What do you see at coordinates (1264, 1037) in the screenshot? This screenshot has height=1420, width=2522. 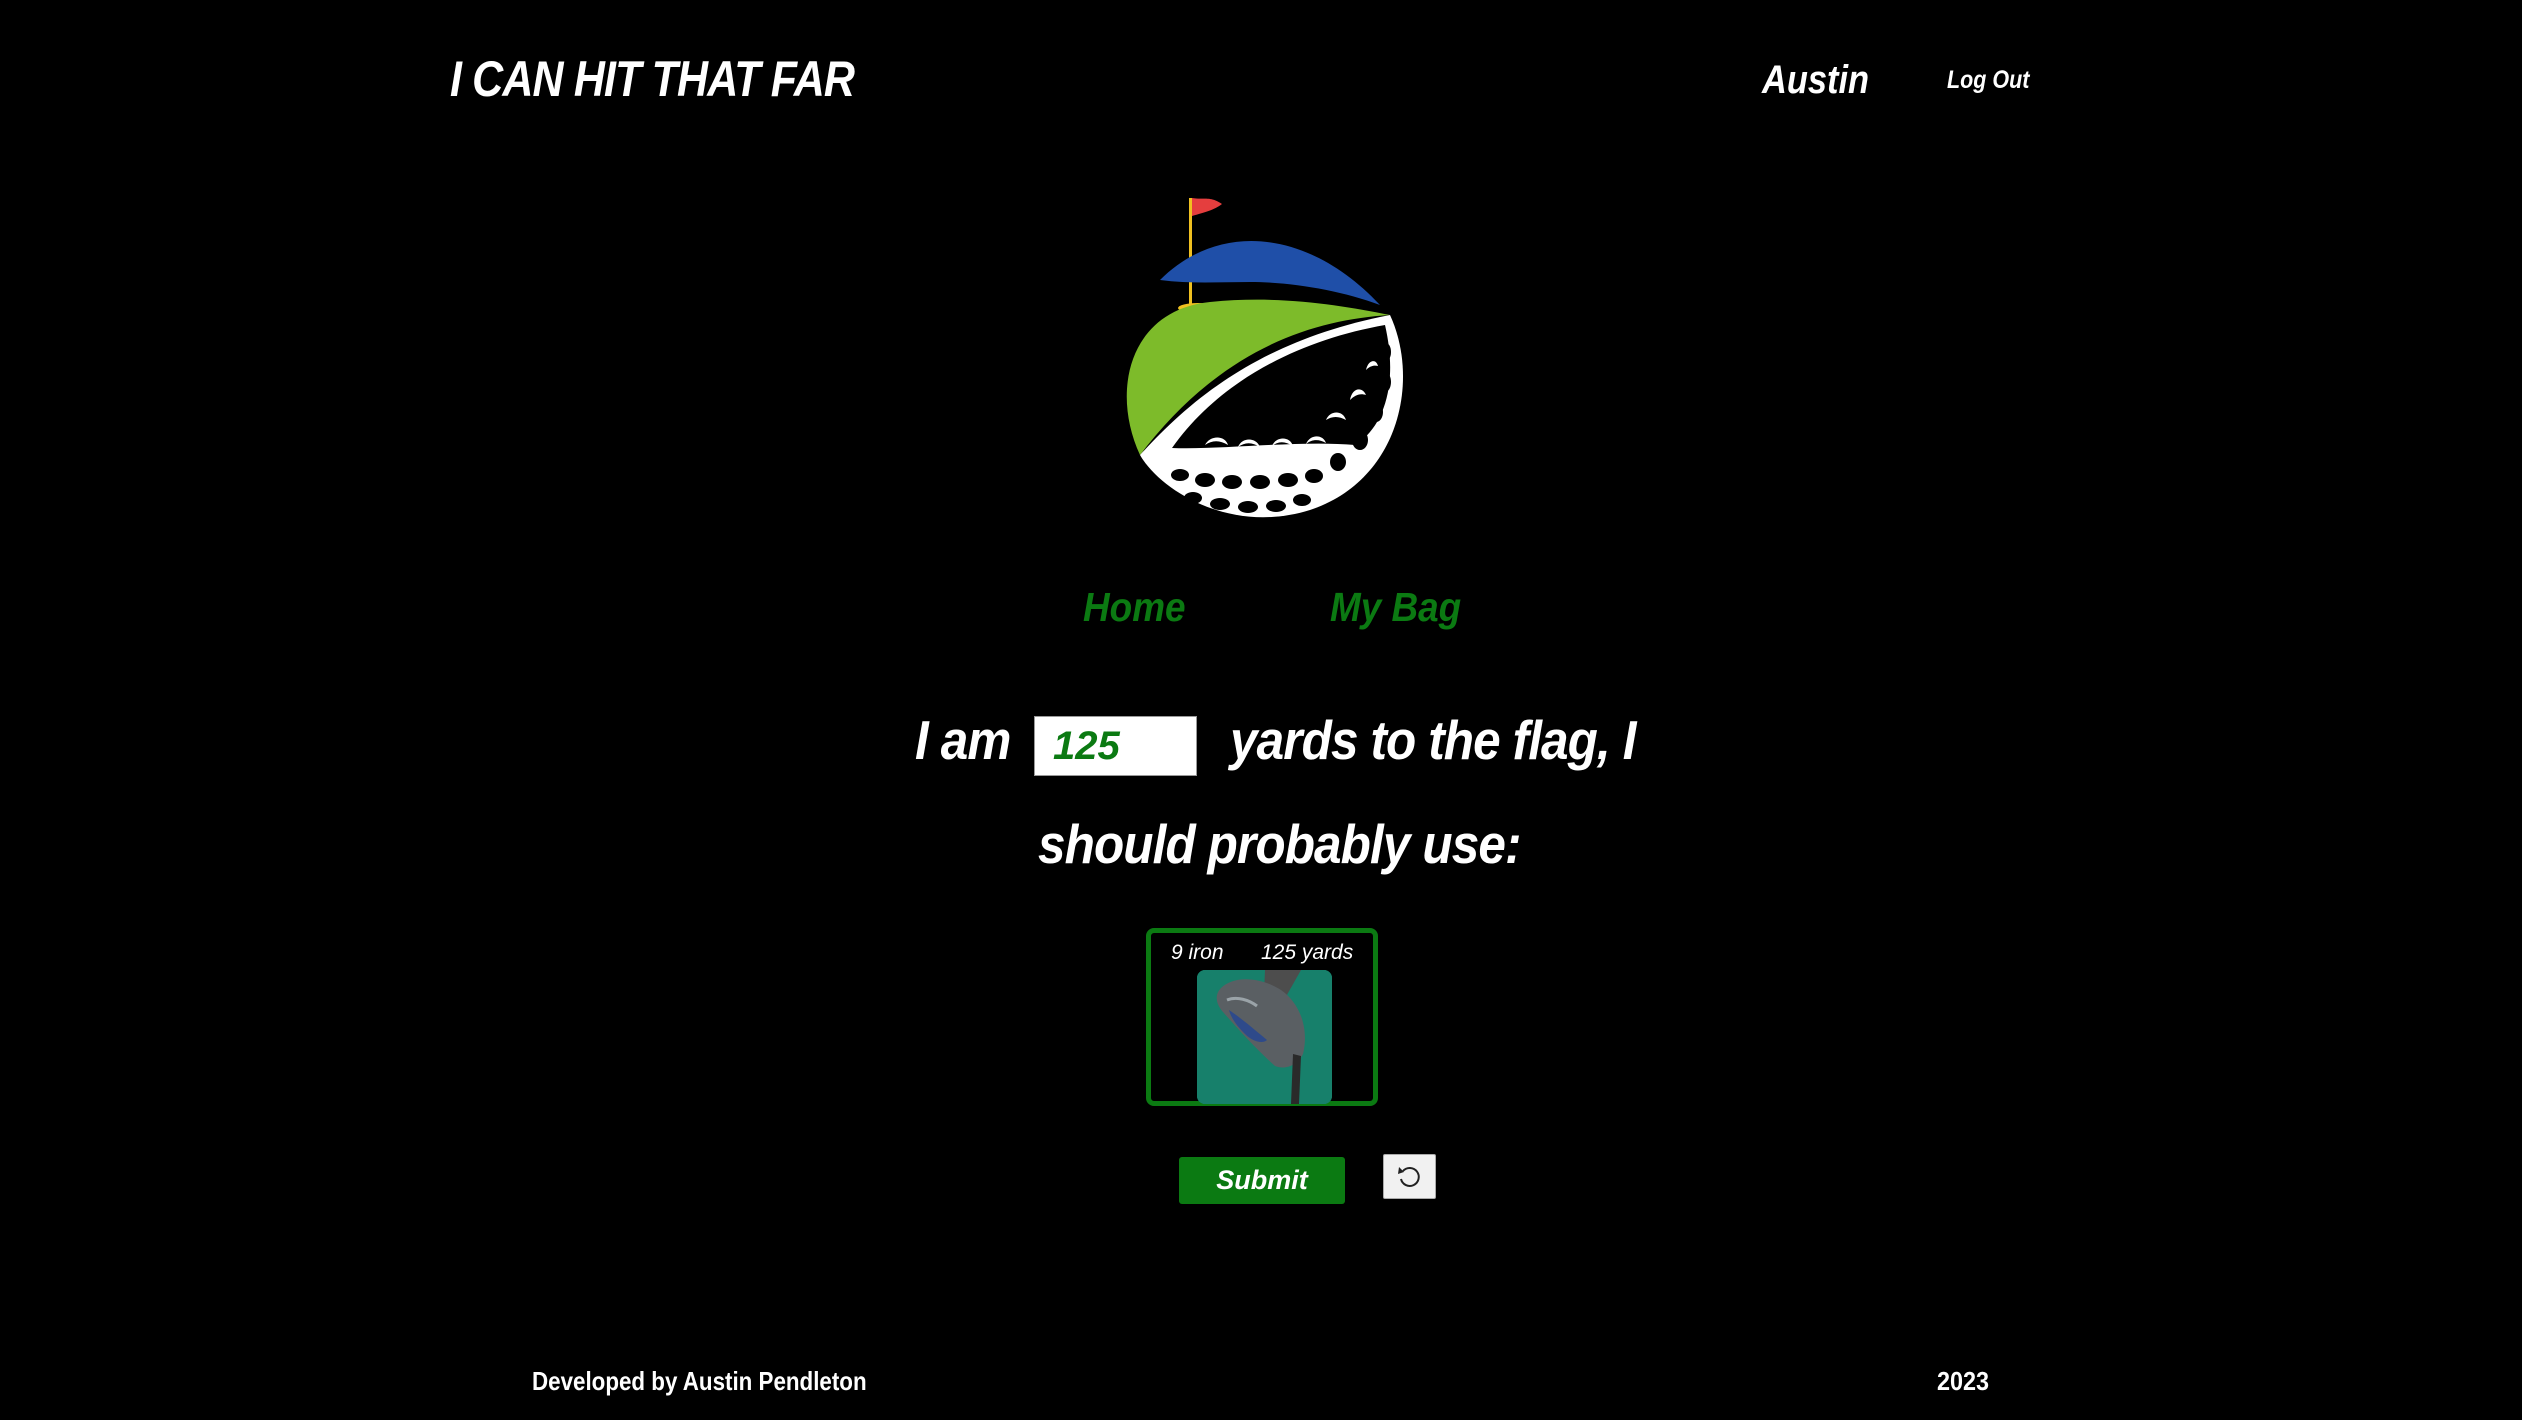 I see `golf-iron-club-icon` at bounding box center [1264, 1037].